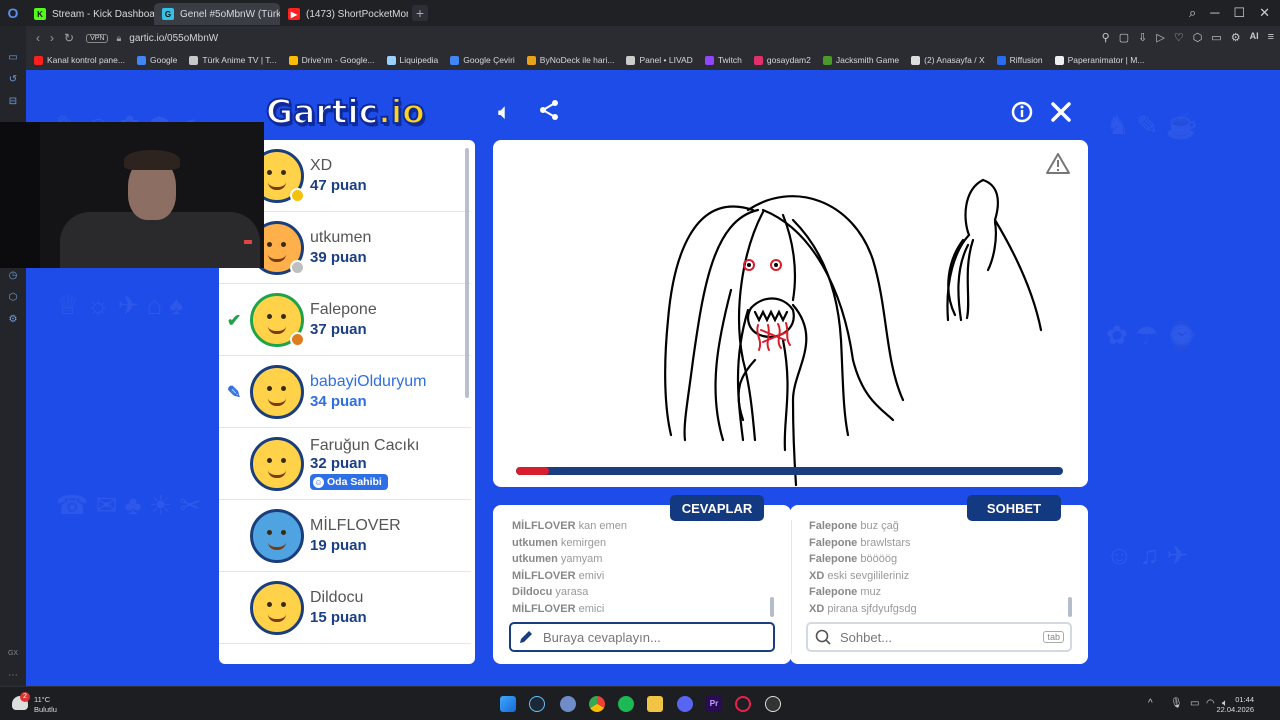 The width and height of the screenshot is (1280, 720). I want to click on player-icon: ▷, so click(1160, 37).